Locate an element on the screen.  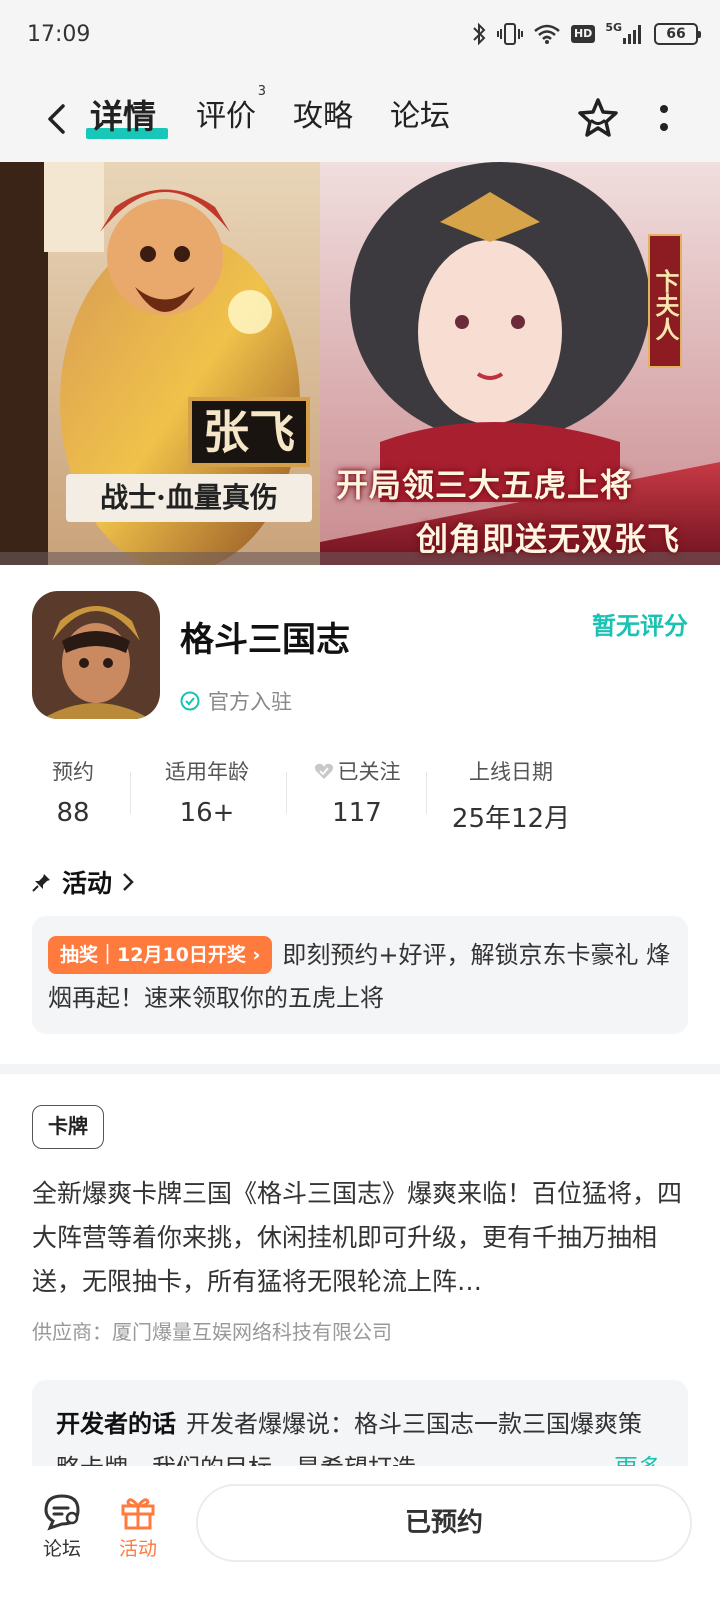
bluetooth-icon is located at coordinates (479, 34).